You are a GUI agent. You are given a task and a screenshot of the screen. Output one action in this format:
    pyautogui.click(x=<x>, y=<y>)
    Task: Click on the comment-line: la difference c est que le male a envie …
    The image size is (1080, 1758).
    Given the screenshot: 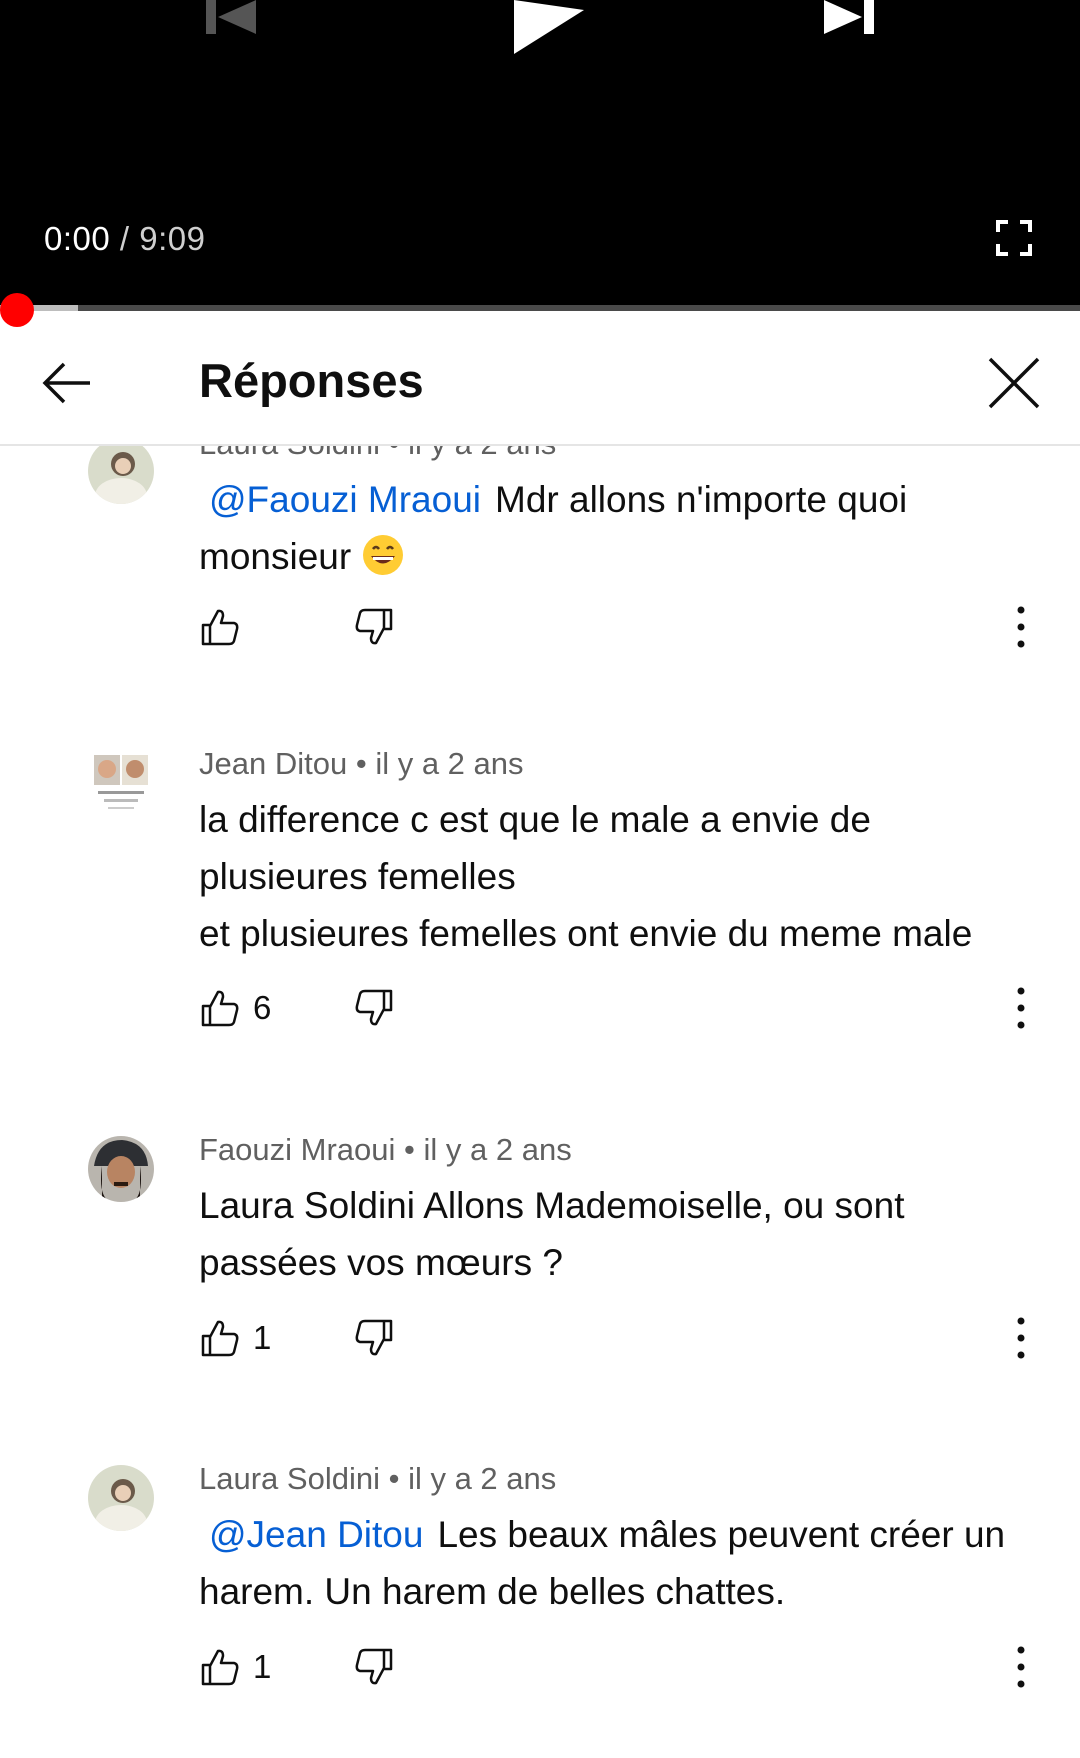 What is the action you would take?
    pyautogui.click(x=535, y=819)
    